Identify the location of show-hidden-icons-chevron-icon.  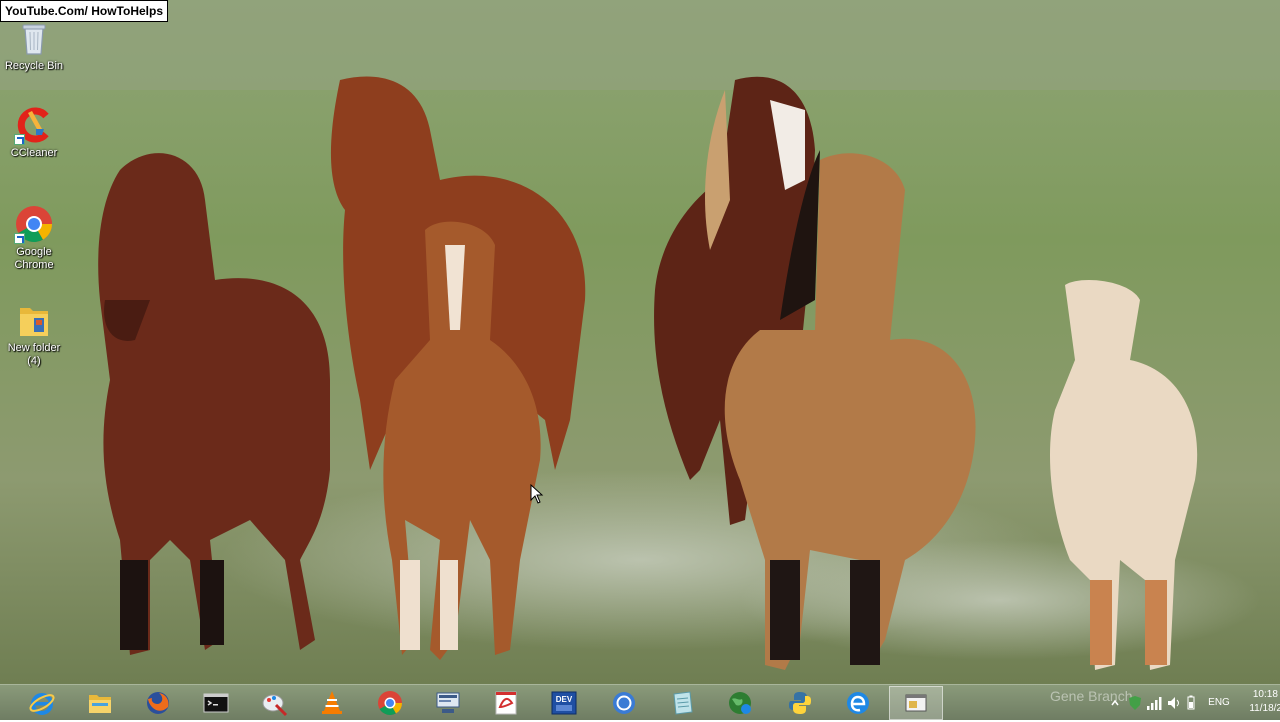
(1115, 703).